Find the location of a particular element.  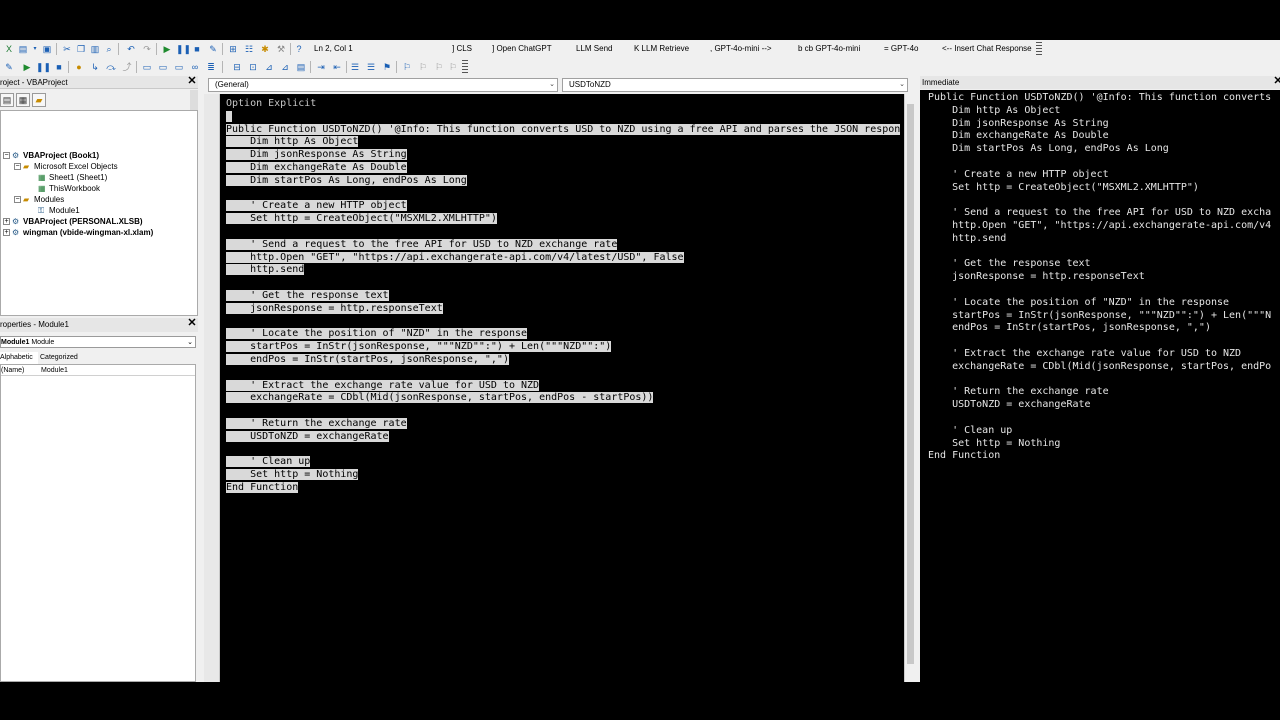

design-icon: ✎ is located at coordinates (9, 67).